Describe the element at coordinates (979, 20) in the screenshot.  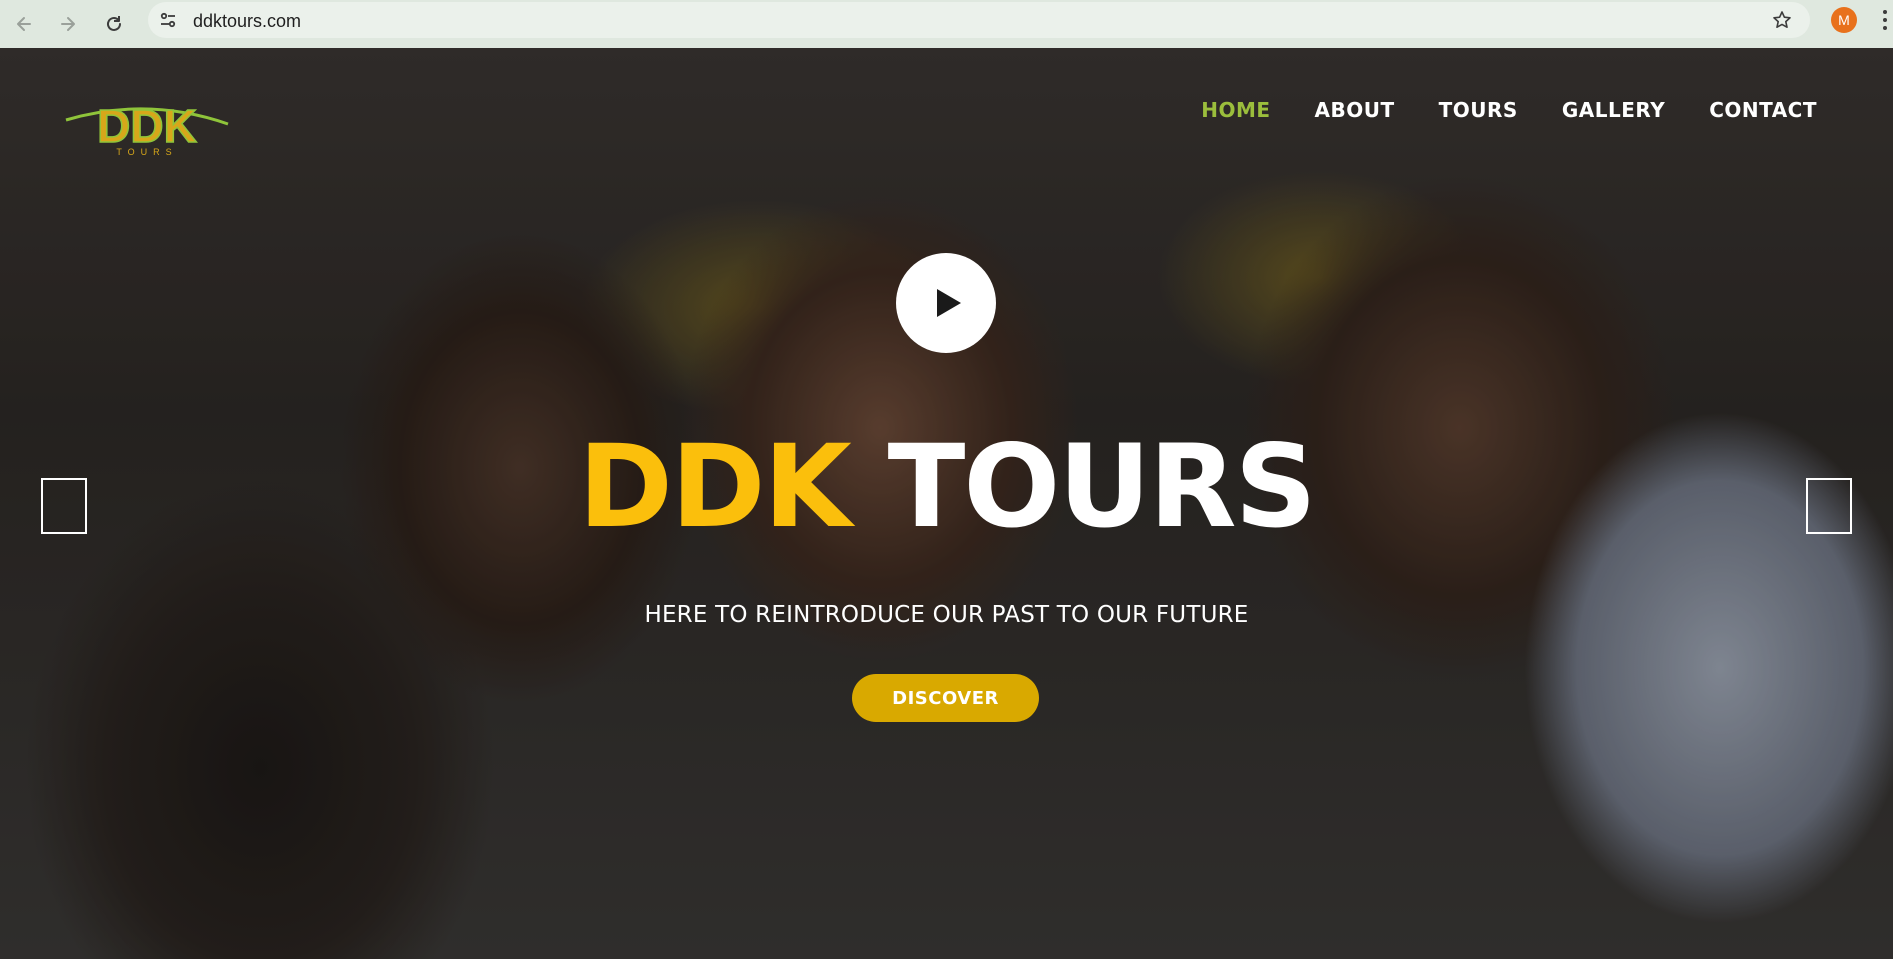
I see `address-bar: ddktours.com` at that location.